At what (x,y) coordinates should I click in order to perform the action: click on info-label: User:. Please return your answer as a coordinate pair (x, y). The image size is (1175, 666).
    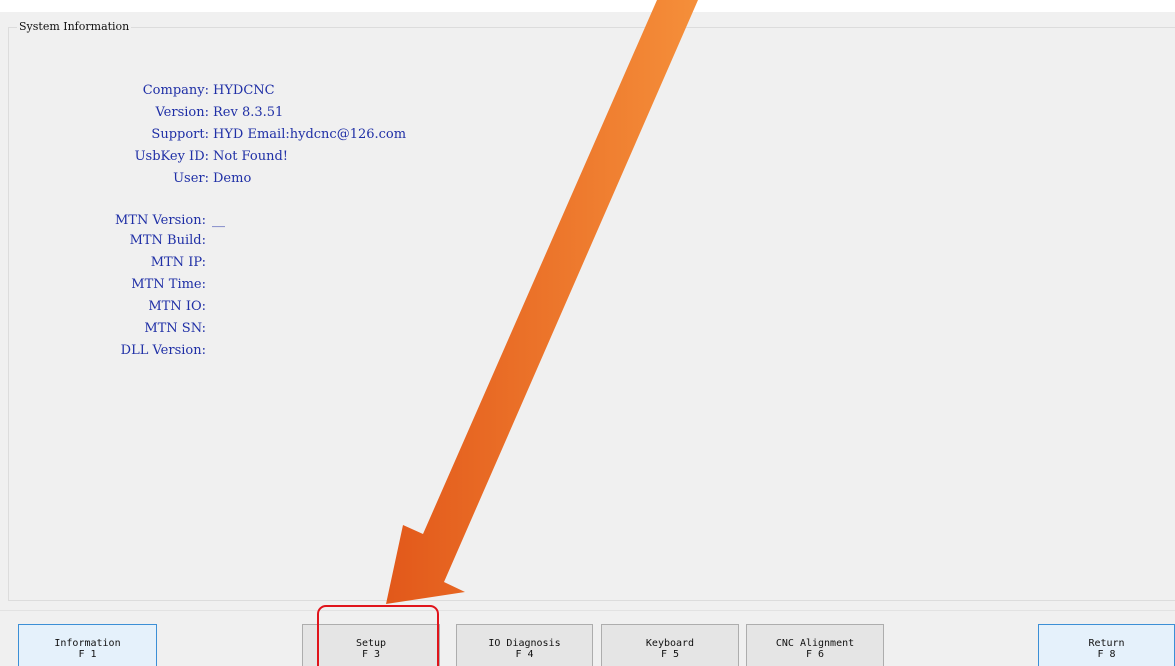
    Looking at the image, I should click on (191, 178).